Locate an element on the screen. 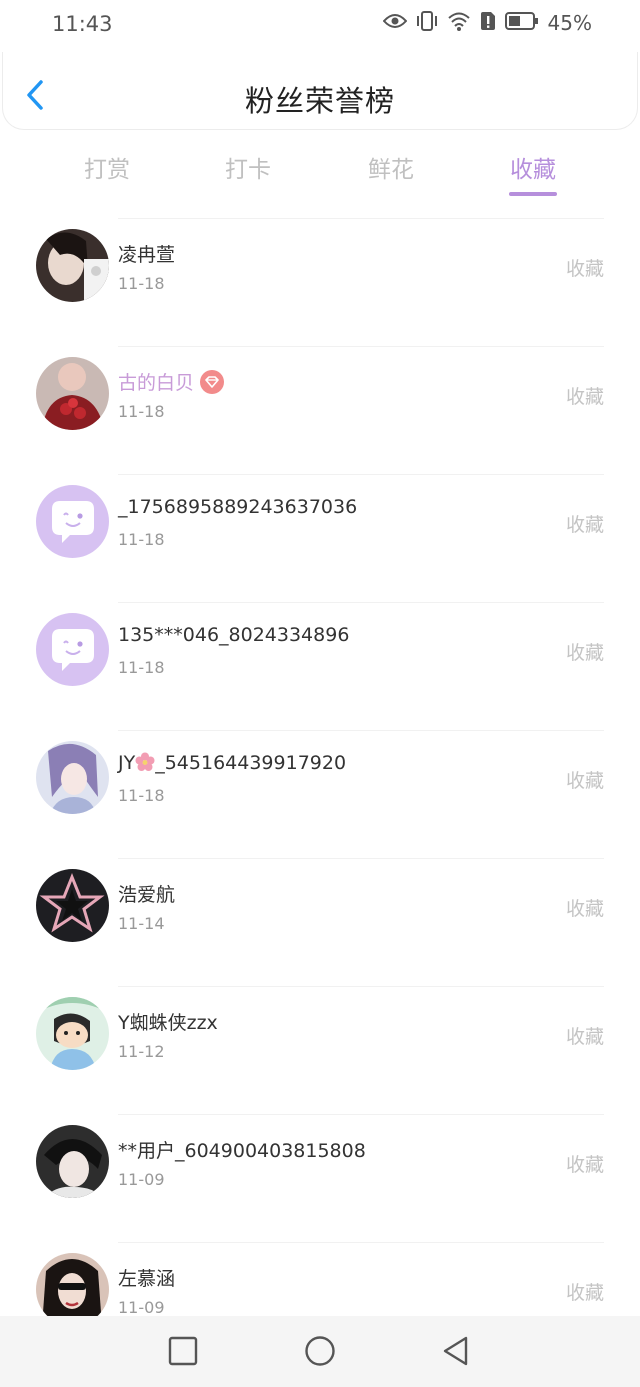 The width and height of the screenshot is (640, 1387). vibrate-icon is located at coordinates (427, 23).